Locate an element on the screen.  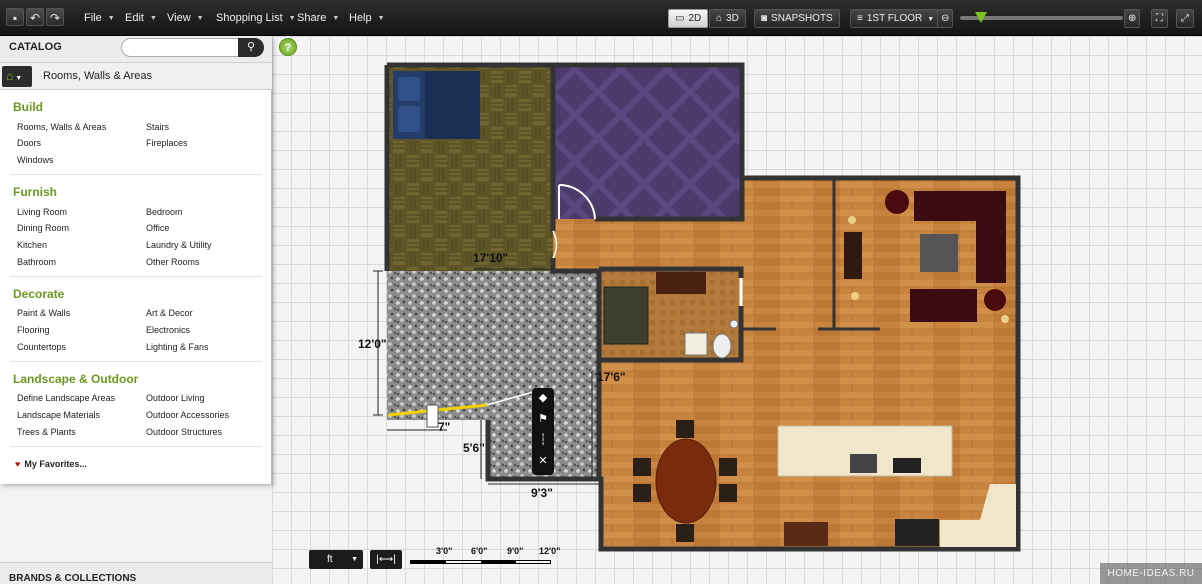
catalog-search: ⚲ is located at coordinates (192, 47).